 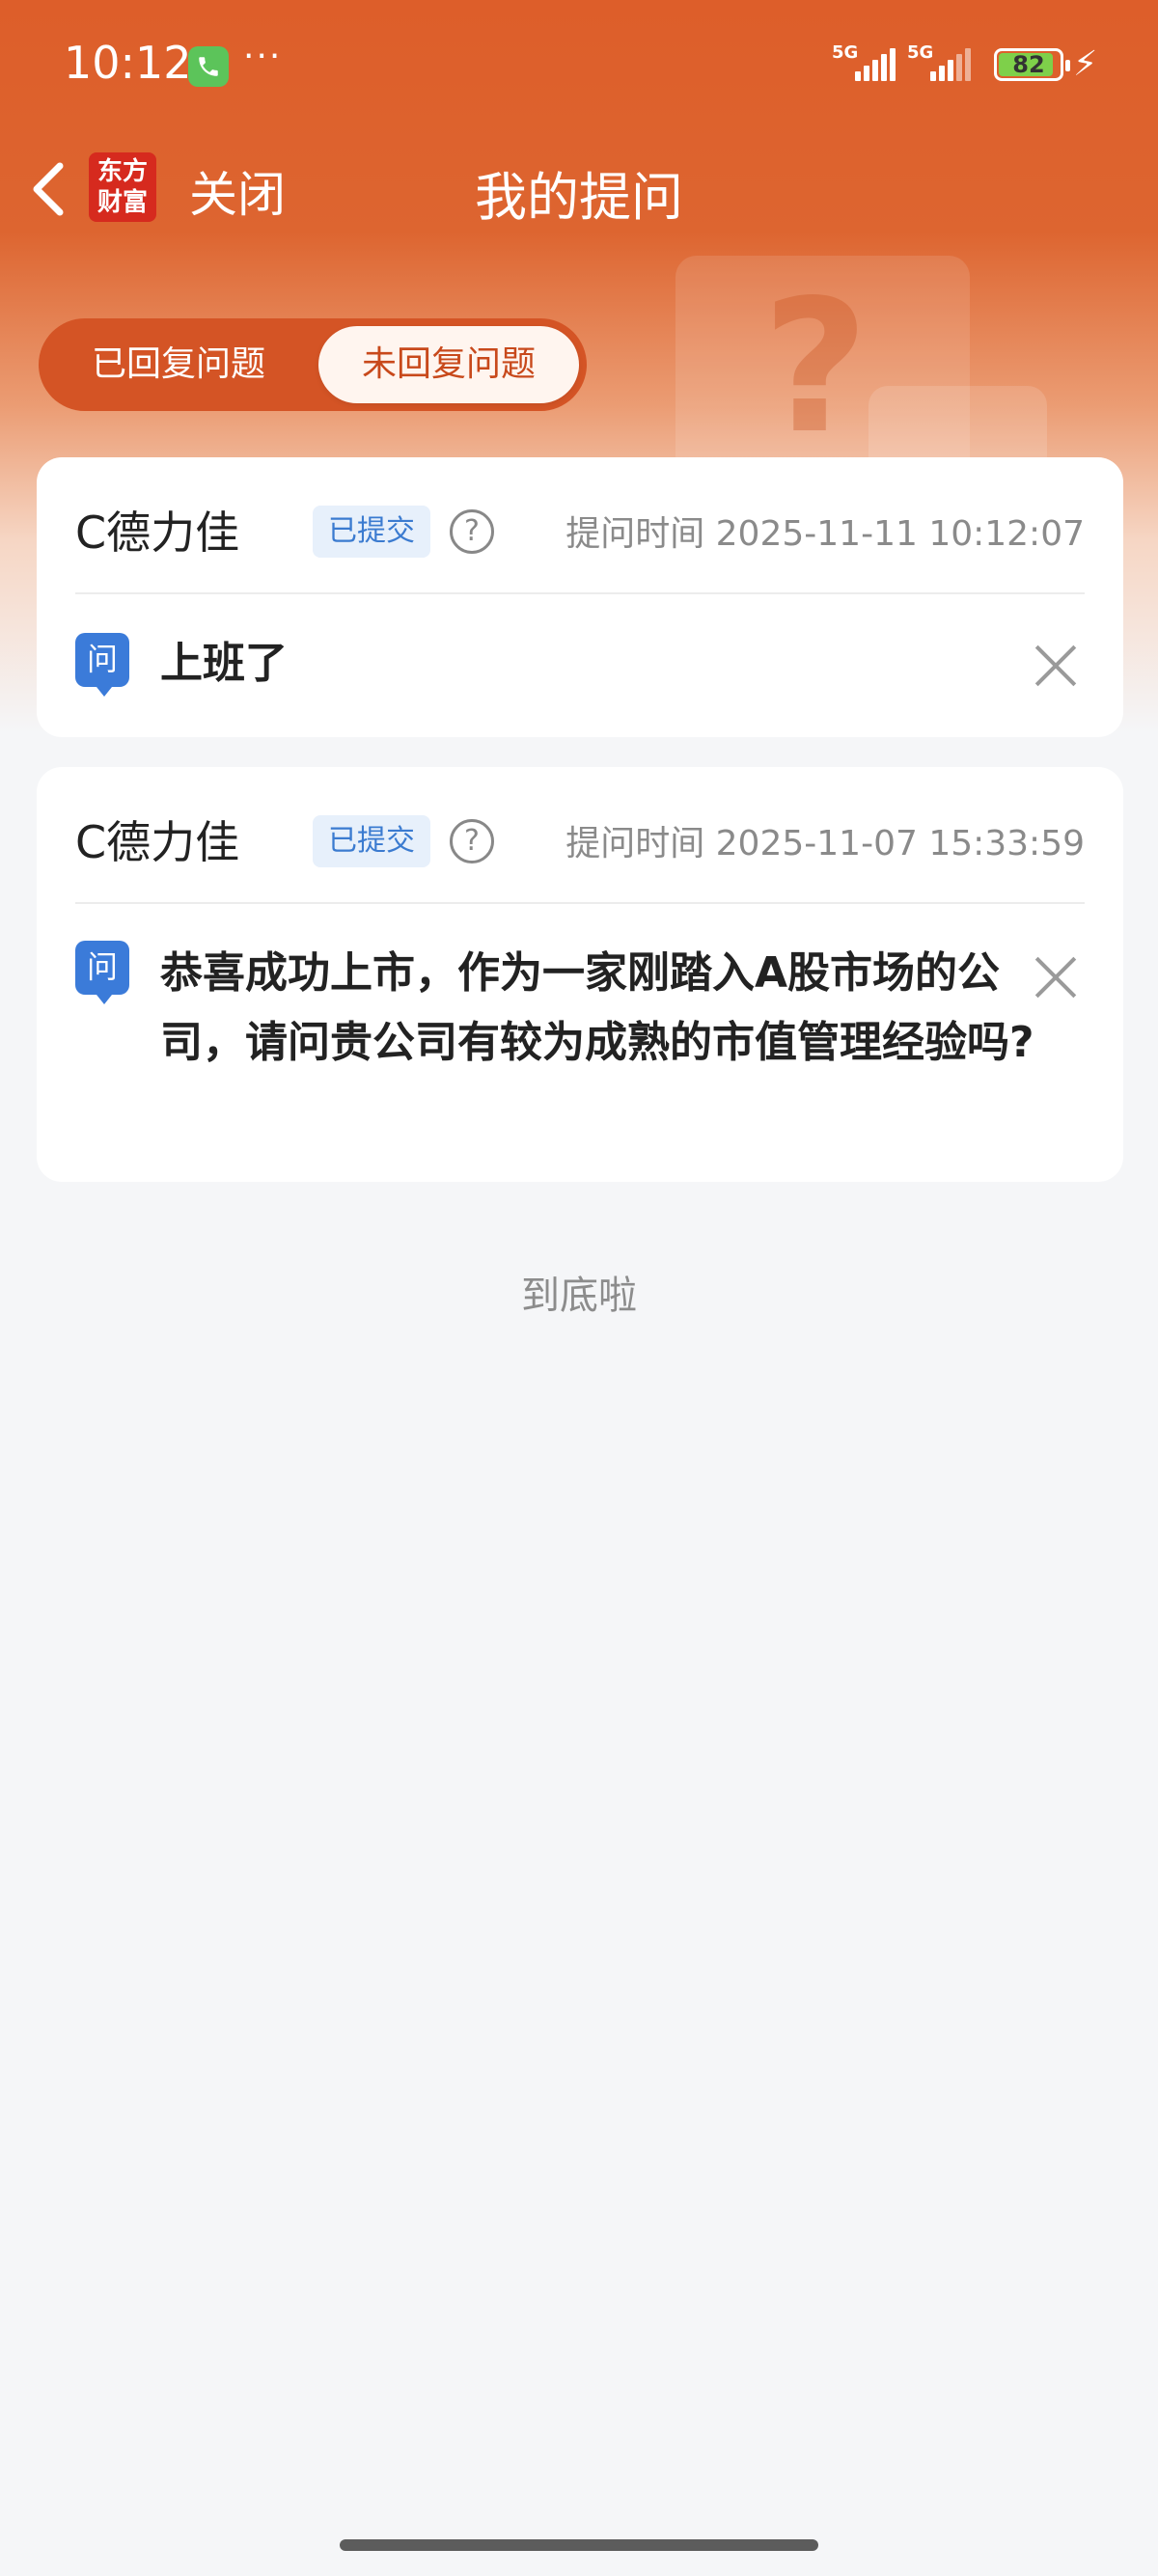 What do you see at coordinates (178, 365) in the screenshot?
I see `tab-answered: 已回复问题` at bounding box center [178, 365].